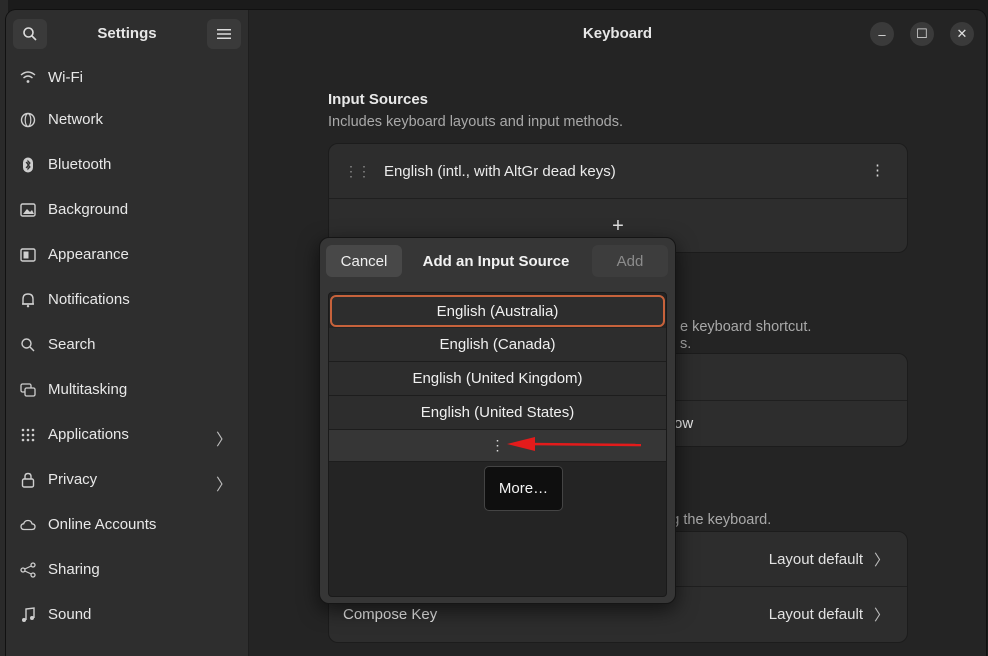  What do you see at coordinates (378, 99) in the screenshot?
I see `input-sources-title: Input Sources` at bounding box center [378, 99].